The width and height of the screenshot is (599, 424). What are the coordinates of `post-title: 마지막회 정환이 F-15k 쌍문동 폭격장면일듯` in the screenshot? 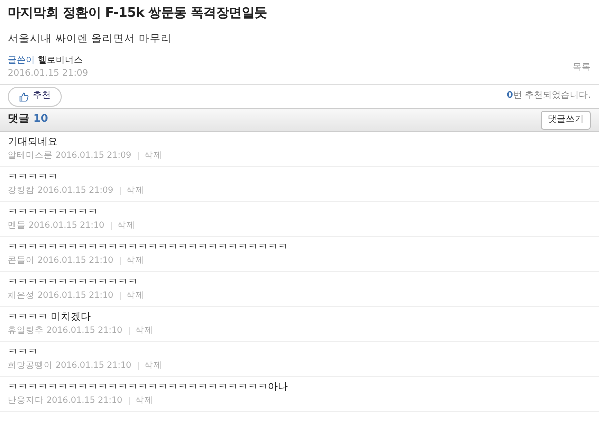 It's located at (138, 14).